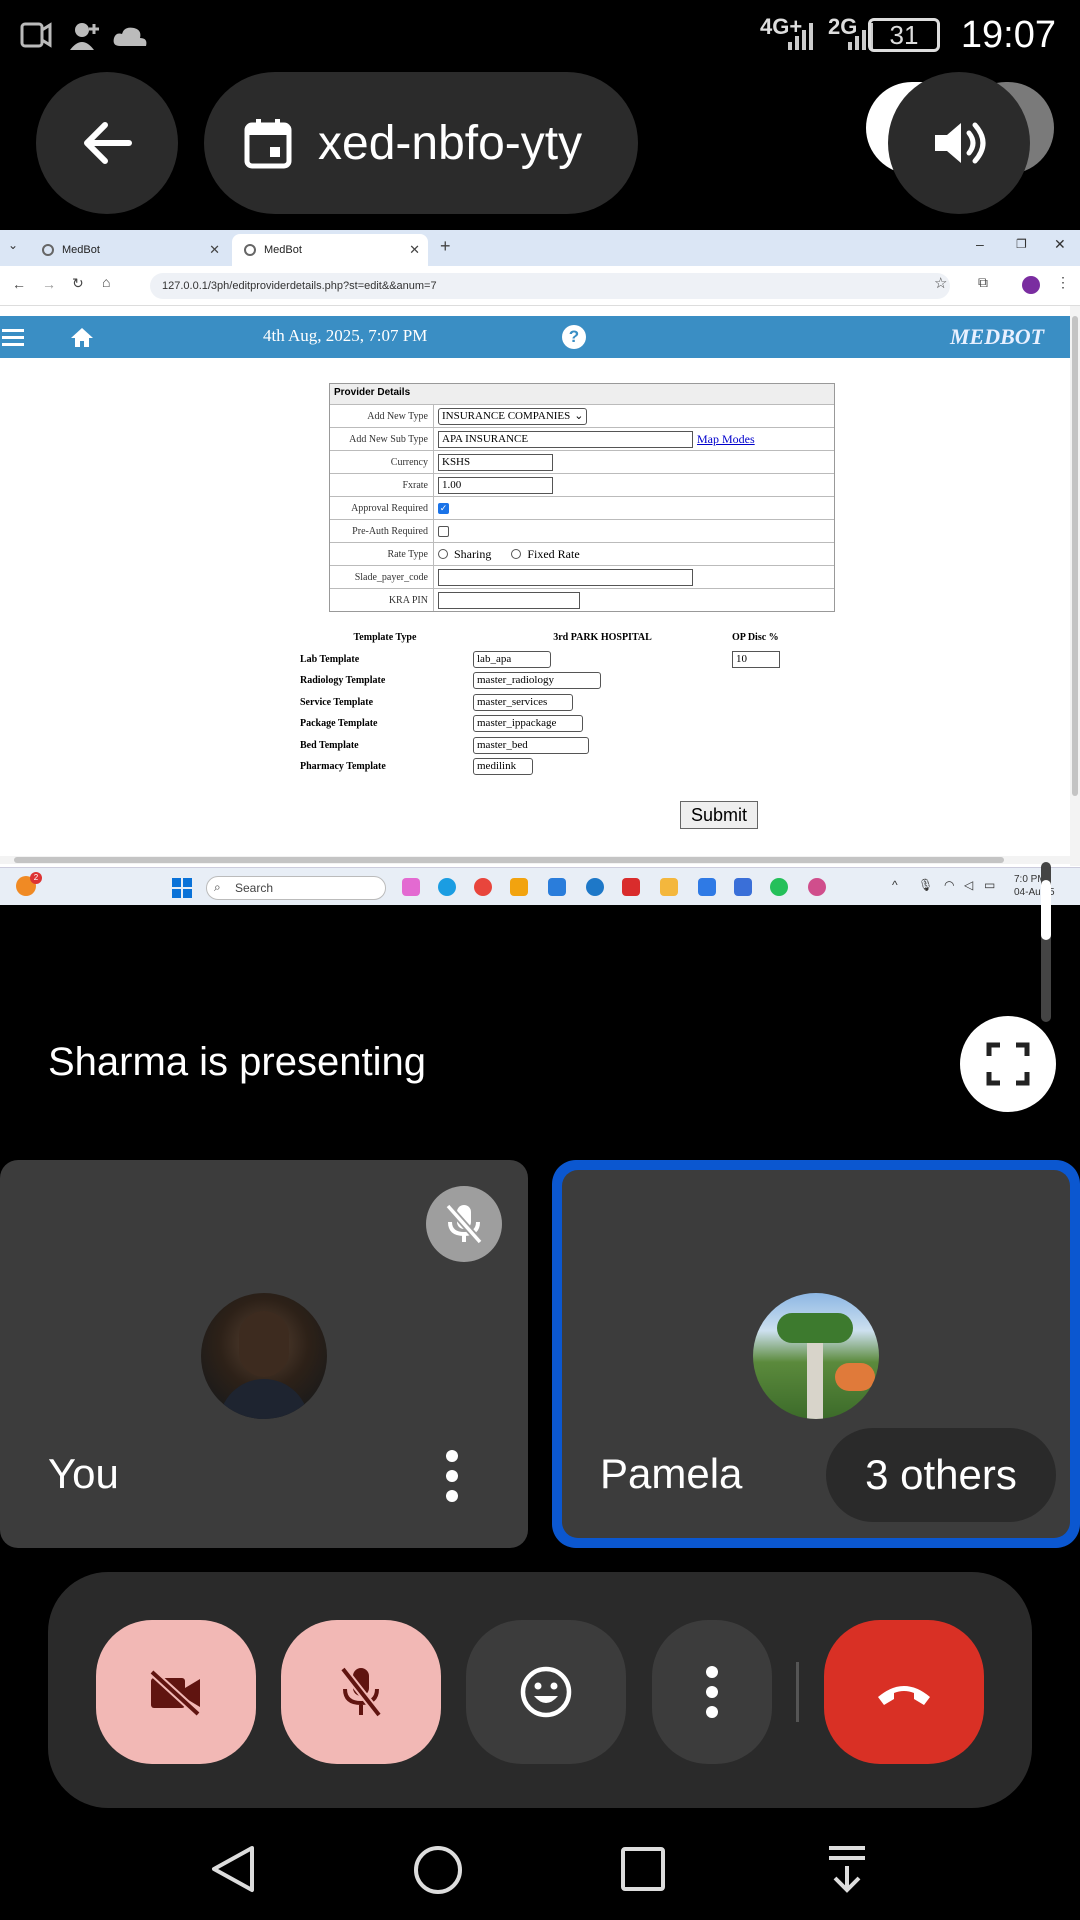 This screenshot has height=1920, width=1080. What do you see at coordinates (531, 745) in the screenshot?
I see `bed-template-select: master_bed` at bounding box center [531, 745].